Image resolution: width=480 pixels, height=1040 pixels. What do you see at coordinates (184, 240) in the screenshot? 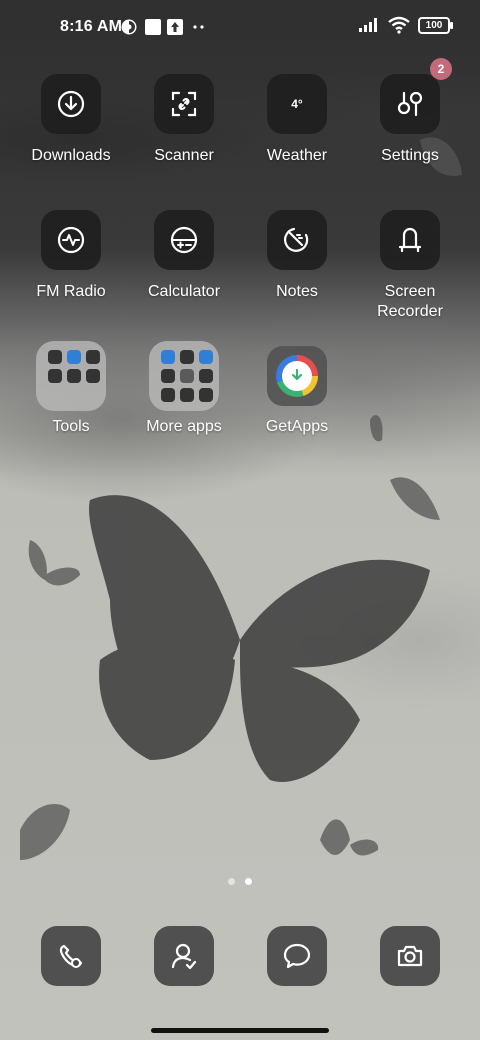
I see `calculator-icon` at bounding box center [184, 240].